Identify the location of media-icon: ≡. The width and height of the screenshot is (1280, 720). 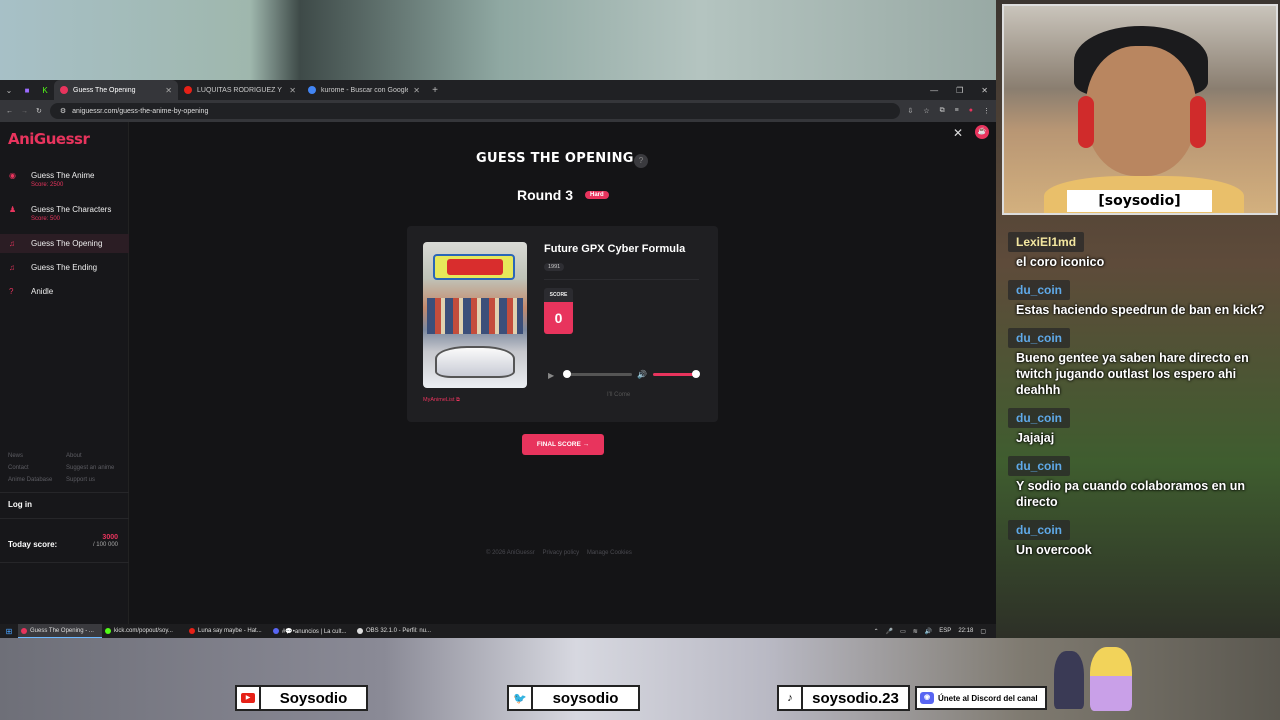
(957, 111).